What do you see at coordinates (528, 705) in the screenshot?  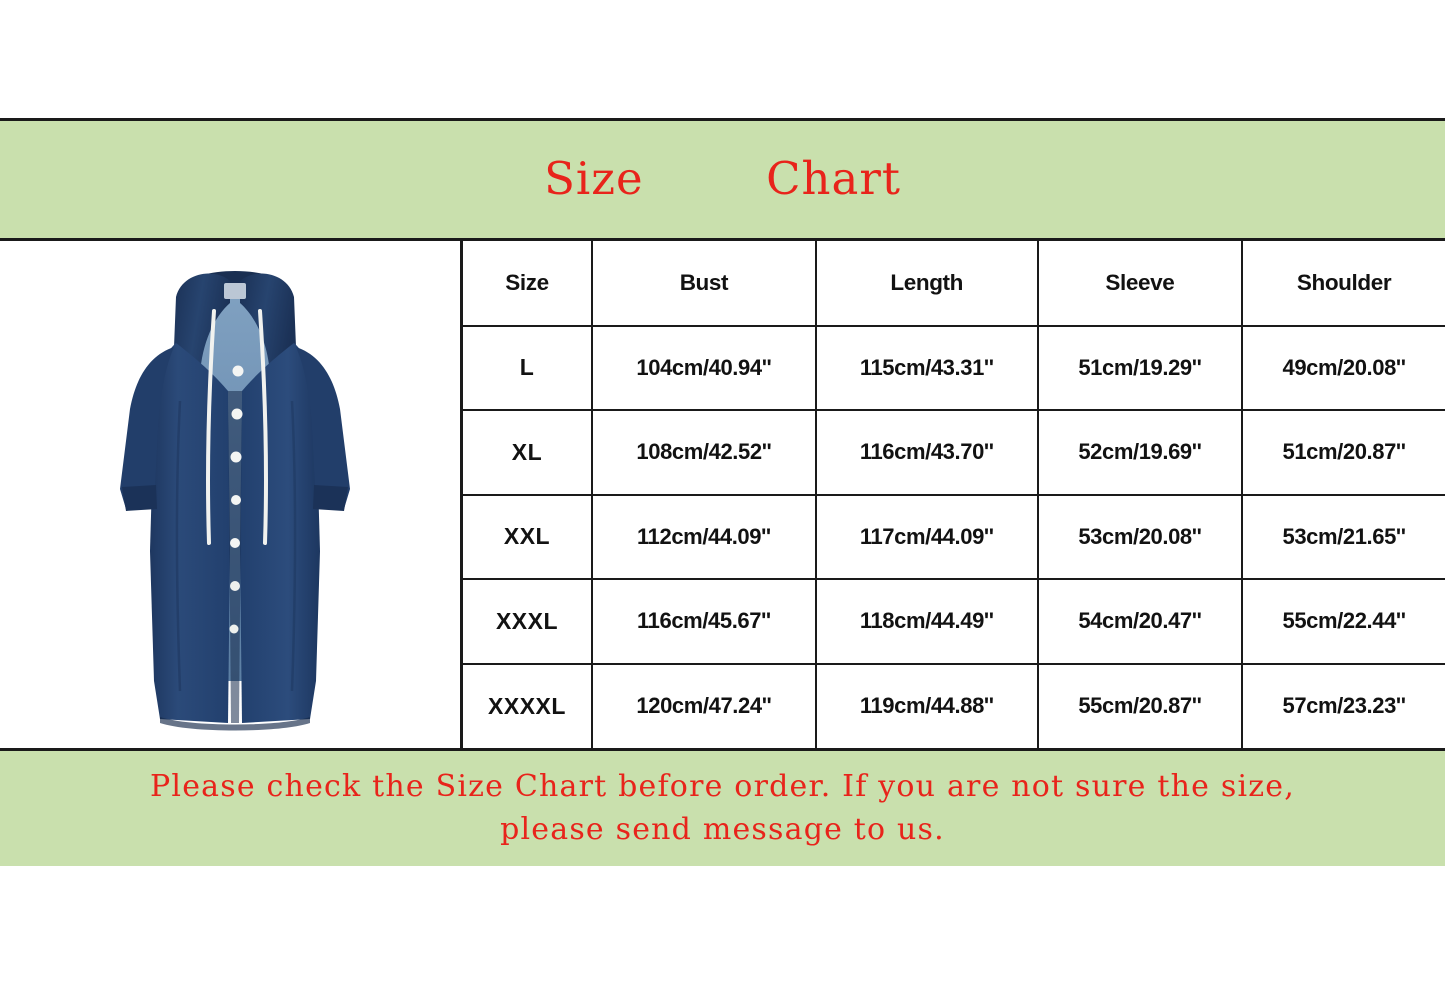 I see `cell-size: XXXXL` at bounding box center [528, 705].